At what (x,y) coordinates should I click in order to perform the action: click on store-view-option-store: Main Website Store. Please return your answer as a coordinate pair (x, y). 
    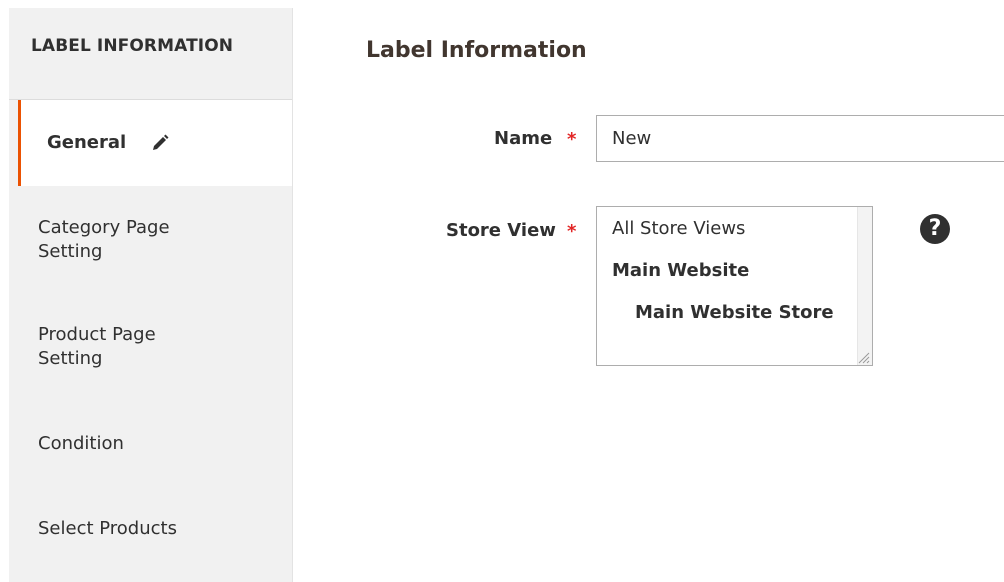
    Looking at the image, I should click on (734, 312).